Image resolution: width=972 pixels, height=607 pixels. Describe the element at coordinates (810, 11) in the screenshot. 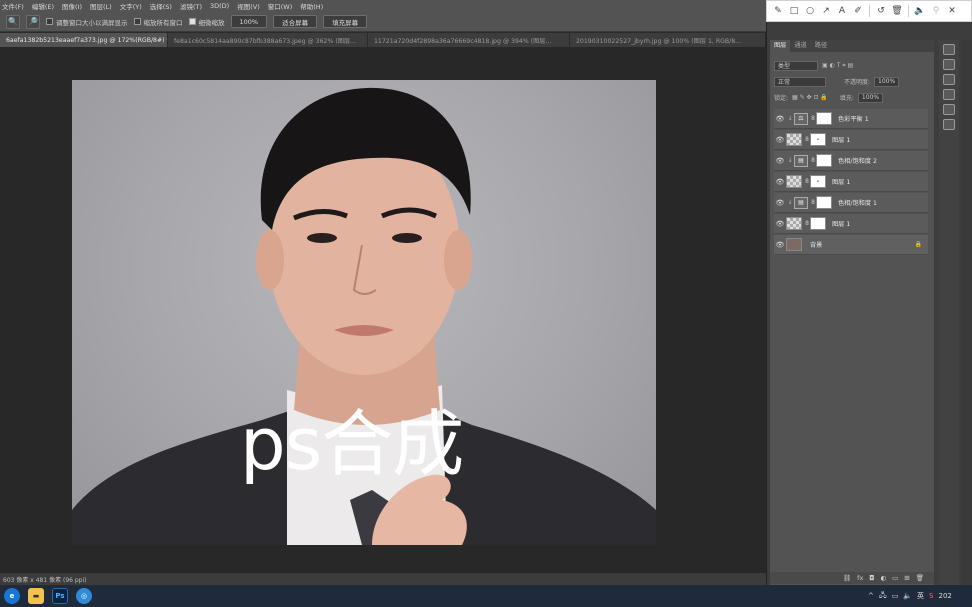

I see `circle-icon: ○` at that location.